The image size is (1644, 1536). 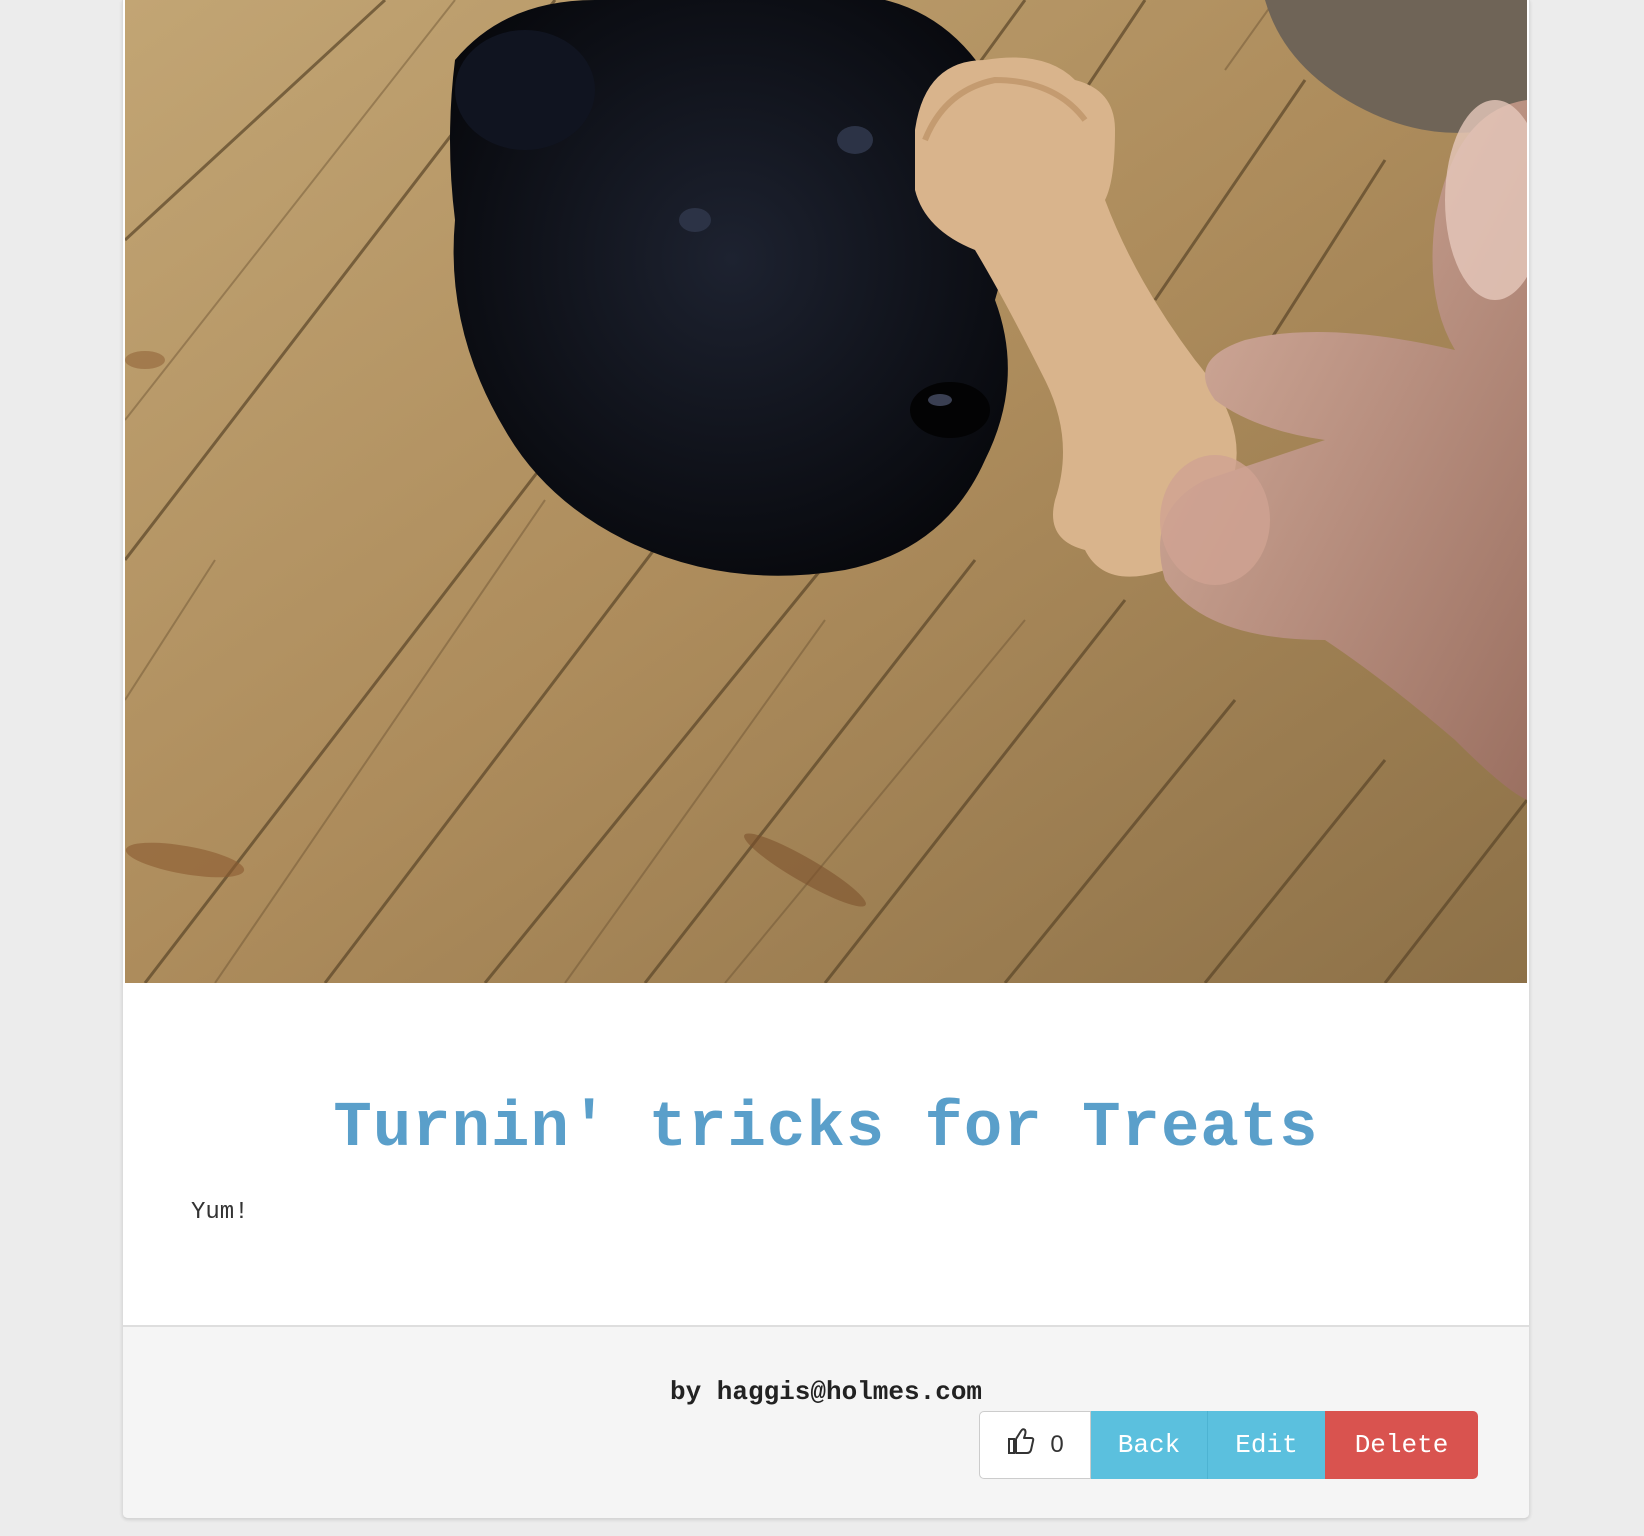 What do you see at coordinates (1266, 1445) in the screenshot?
I see `edit-button: Edit` at bounding box center [1266, 1445].